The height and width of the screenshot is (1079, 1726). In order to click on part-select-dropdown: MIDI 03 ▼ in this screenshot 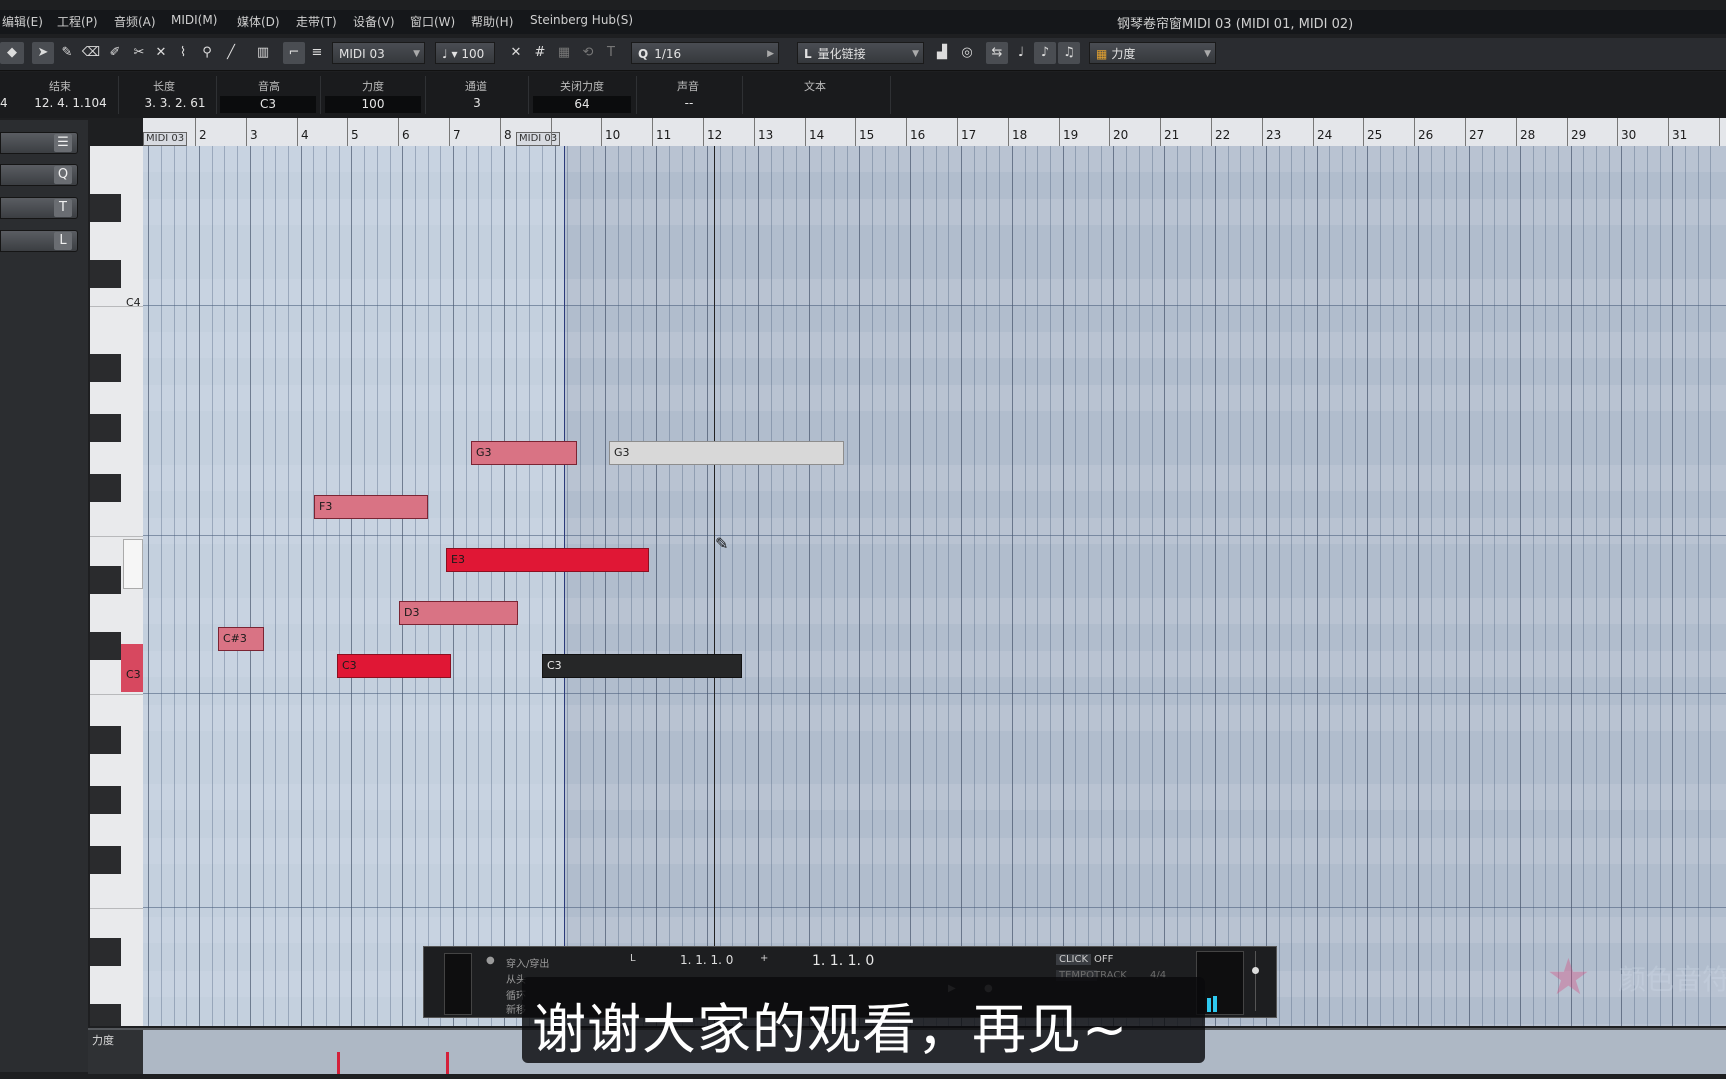, I will do `click(378, 53)`.